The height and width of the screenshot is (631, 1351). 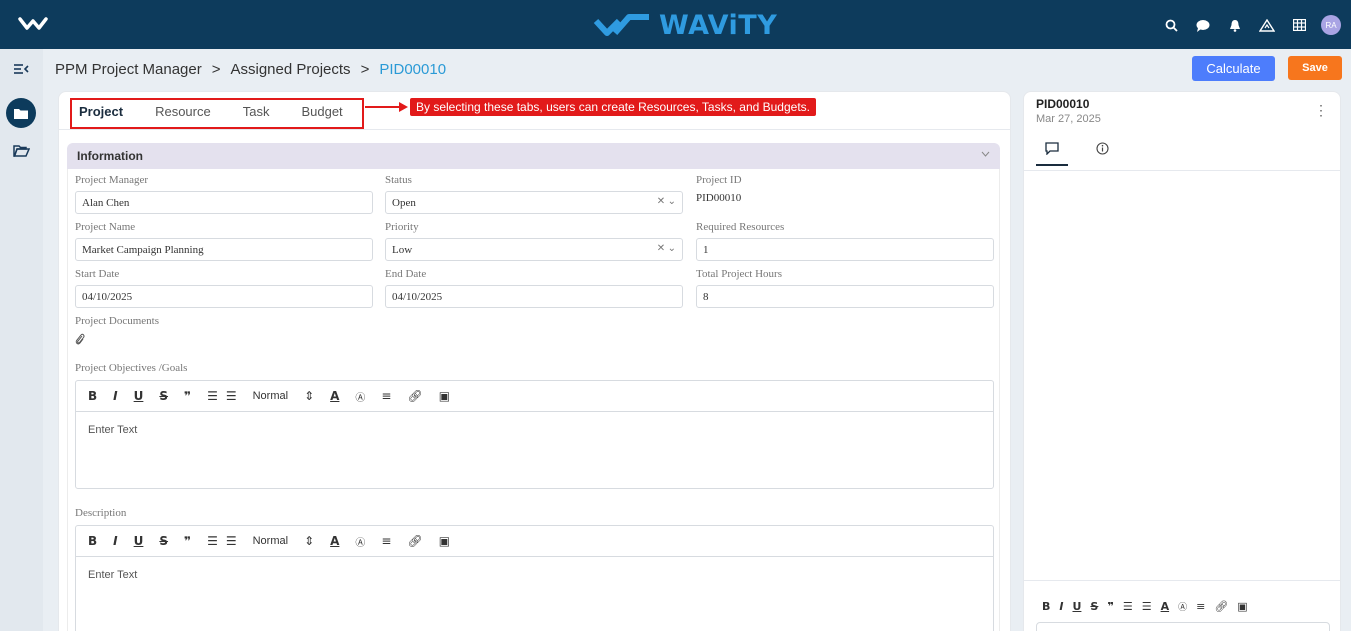 I want to click on breadcrumb-item-ppm: PPM Project Manager, so click(x=128, y=69).